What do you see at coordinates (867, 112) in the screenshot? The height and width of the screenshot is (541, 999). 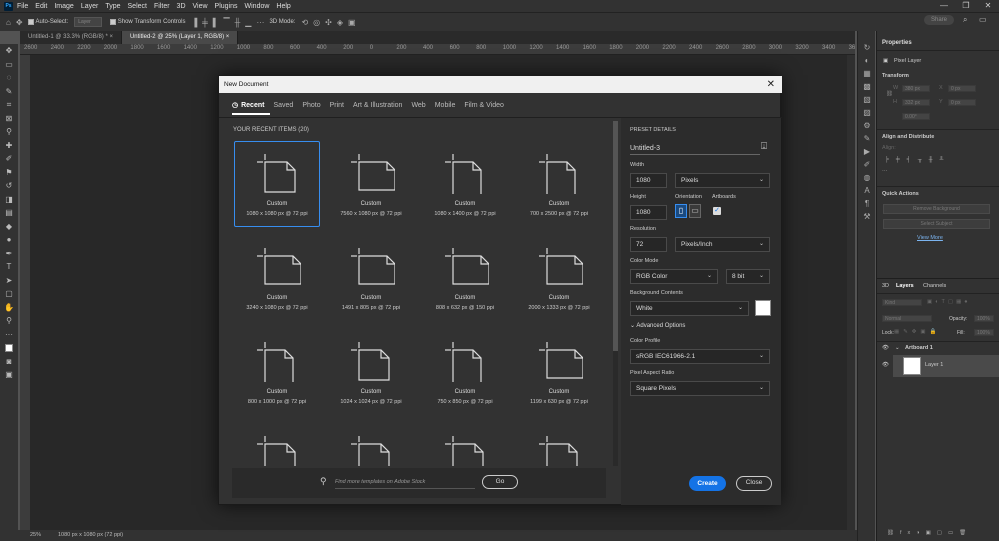 I see `patterns-icon: ▨` at bounding box center [867, 112].